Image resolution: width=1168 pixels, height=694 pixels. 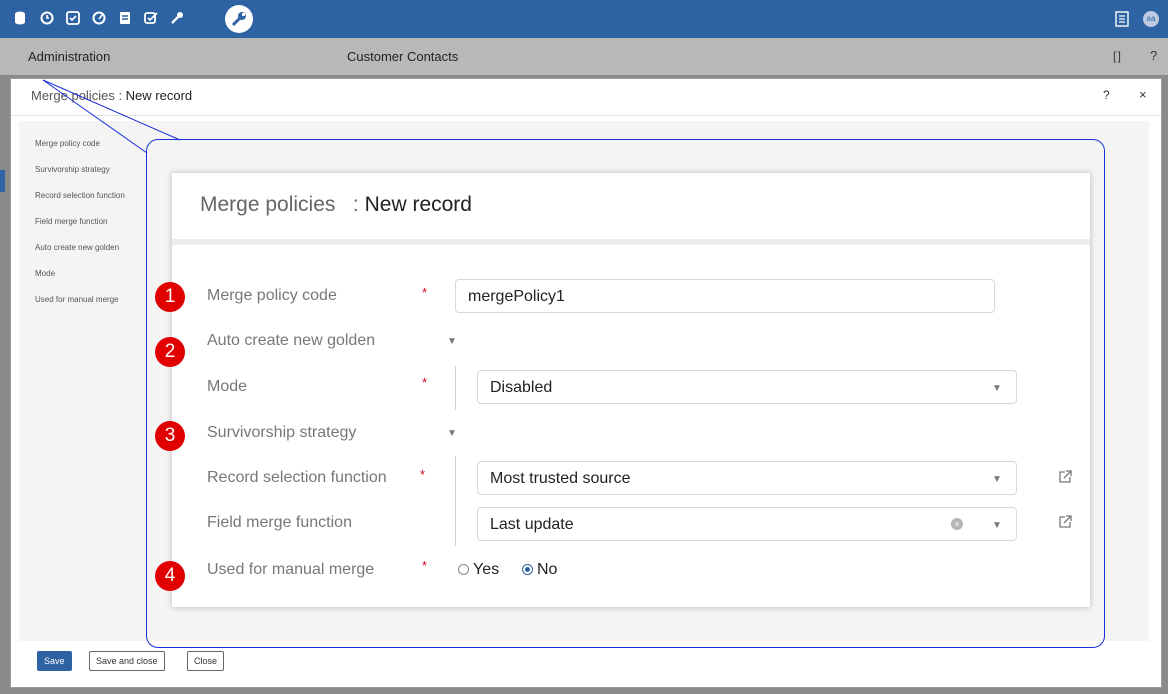 I want to click on radio-circle-selected, so click(x=527, y=569).